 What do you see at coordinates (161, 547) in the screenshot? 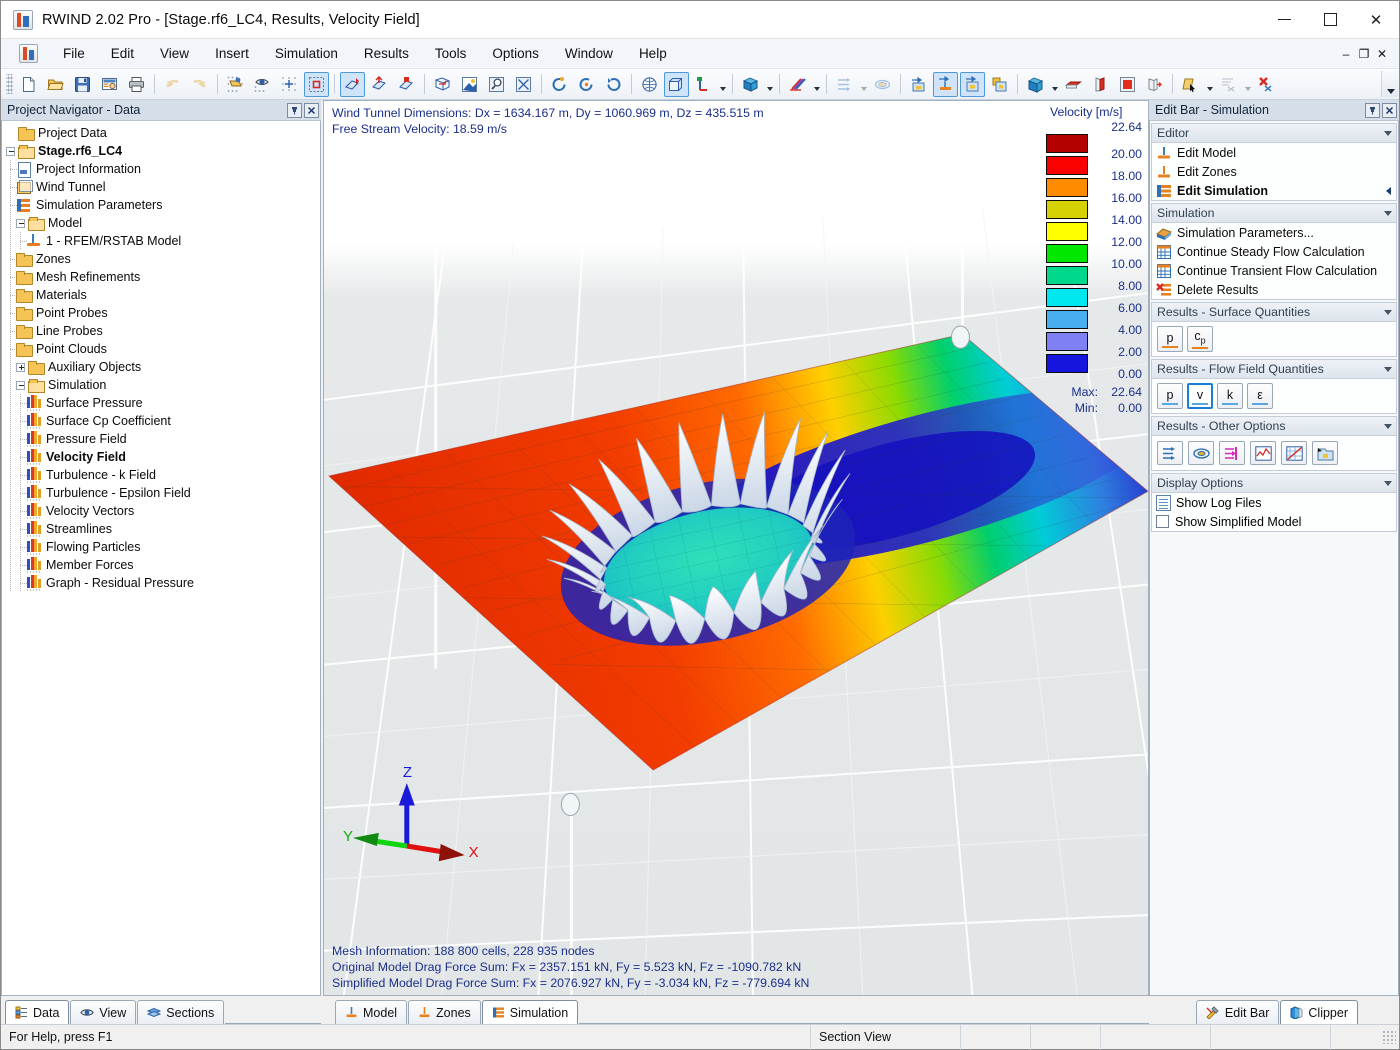
I see `tree-item-flowing-particles: Flowing Particles` at bounding box center [161, 547].